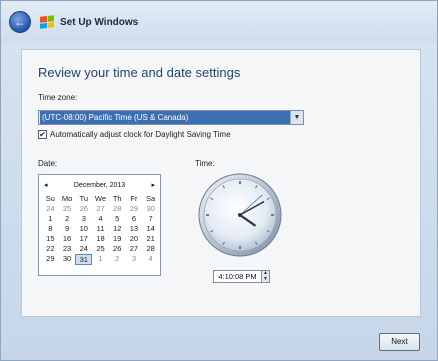  What do you see at coordinates (50, 228) in the screenshot?
I see `calendar-day: 8` at bounding box center [50, 228].